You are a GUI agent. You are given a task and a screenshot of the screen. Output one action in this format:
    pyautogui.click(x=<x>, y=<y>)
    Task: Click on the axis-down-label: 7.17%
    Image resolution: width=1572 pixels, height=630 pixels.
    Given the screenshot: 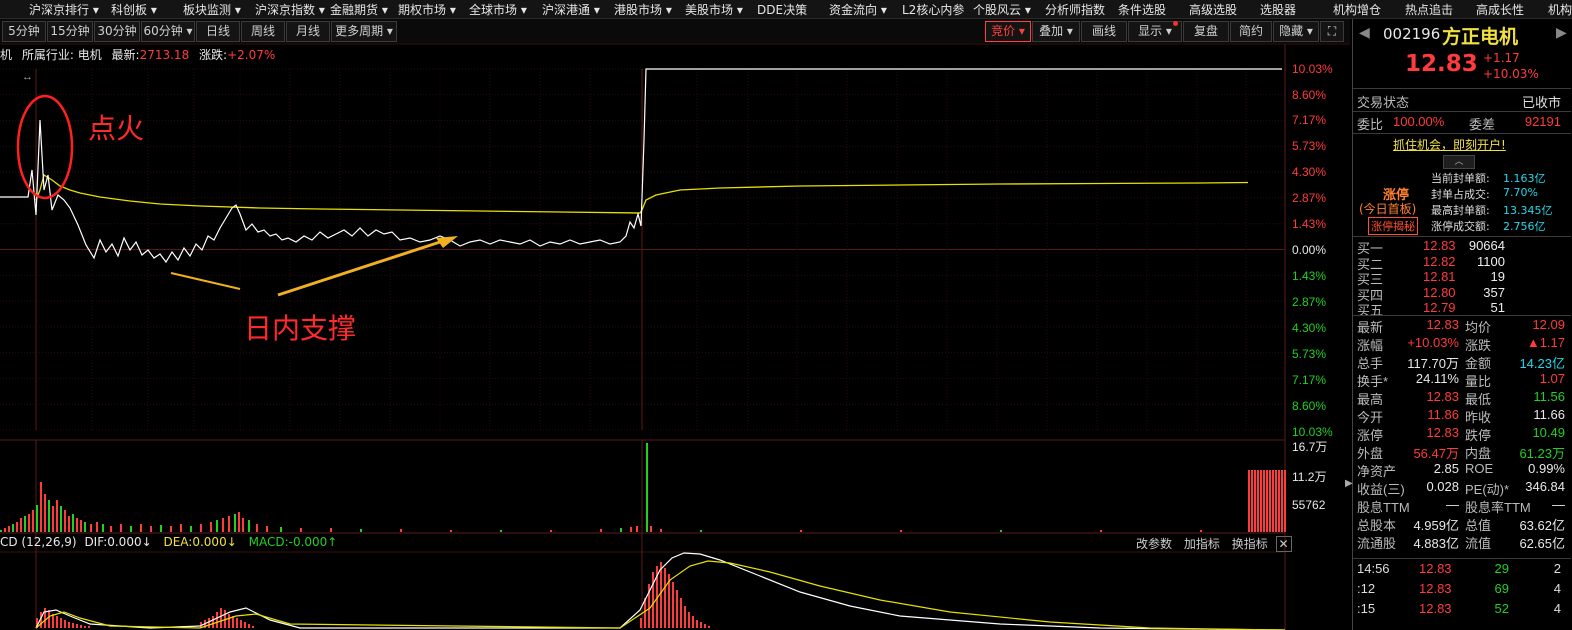 What is the action you would take?
    pyautogui.click(x=1309, y=380)
    